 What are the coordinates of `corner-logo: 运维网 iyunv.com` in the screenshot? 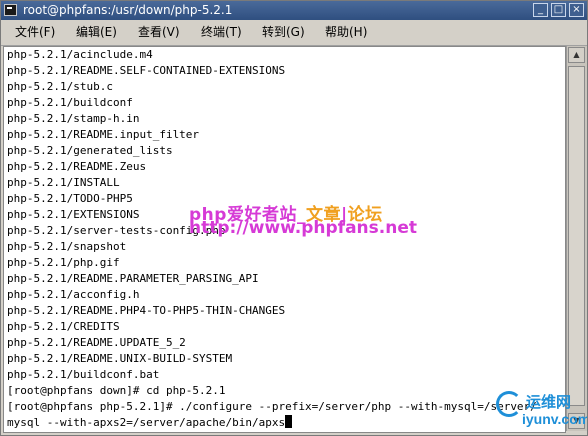 It's located at (542, 411).